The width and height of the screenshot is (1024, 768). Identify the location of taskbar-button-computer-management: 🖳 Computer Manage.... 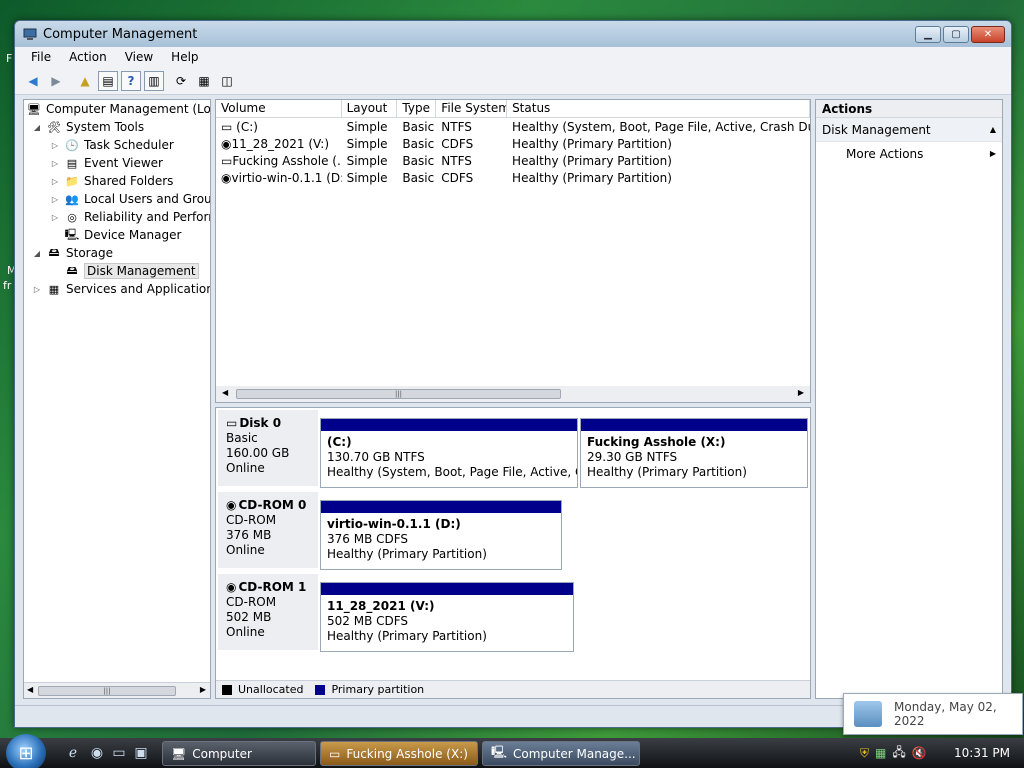
(561, 753).